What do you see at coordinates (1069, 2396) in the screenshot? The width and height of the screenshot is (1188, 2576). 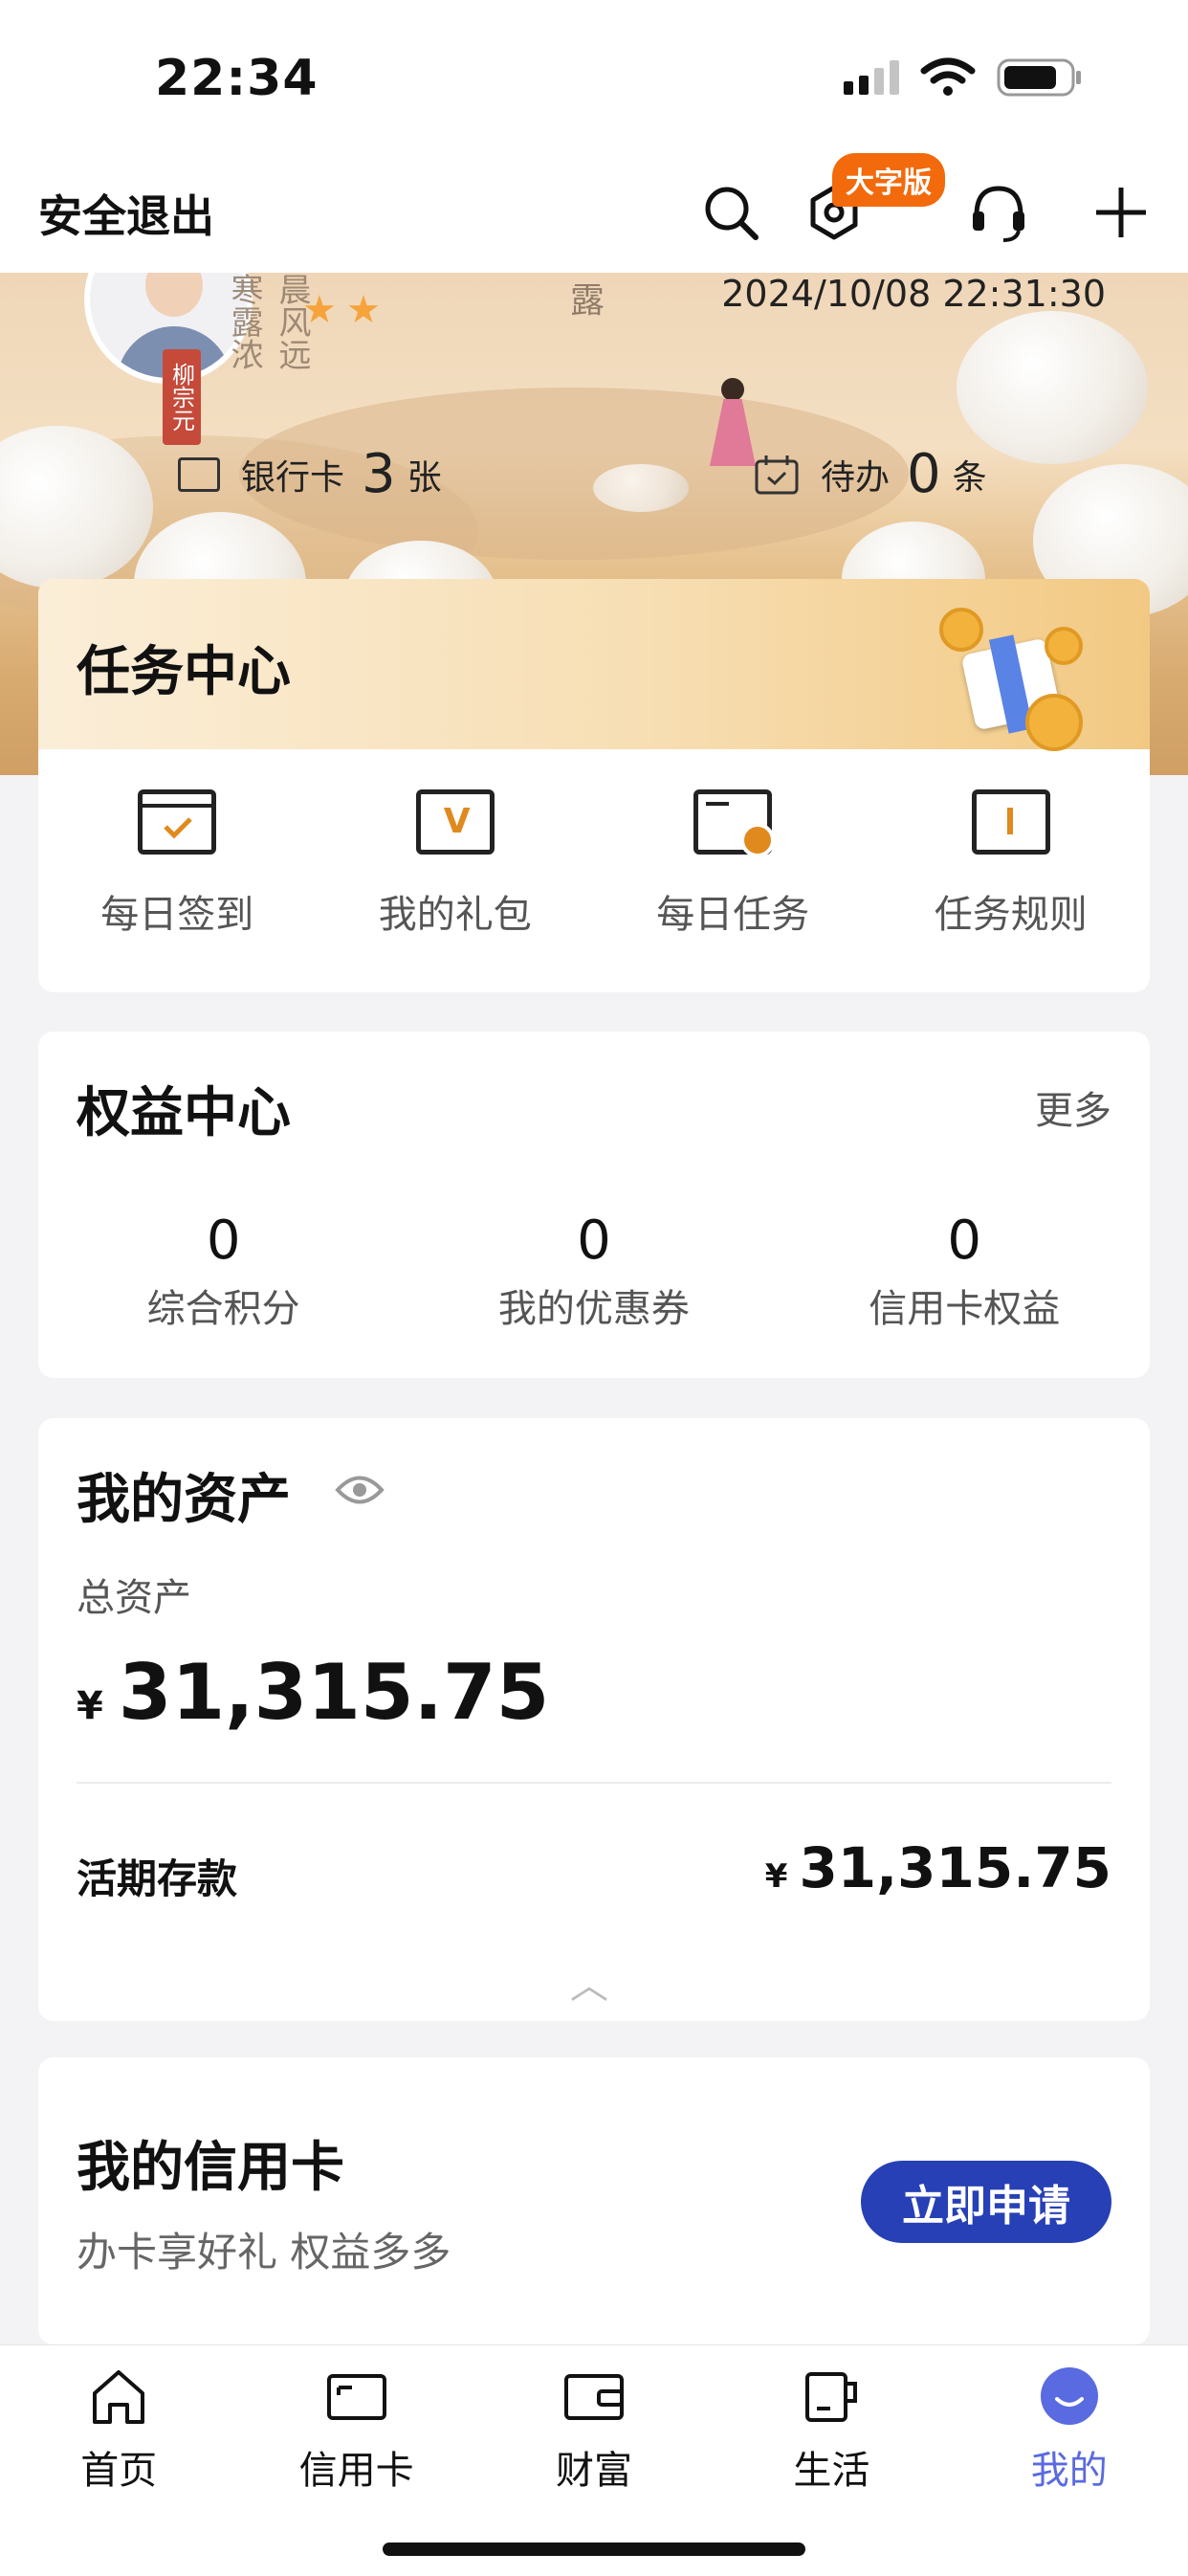 I see `profile-icon` at bounding box center [1069, 2396].